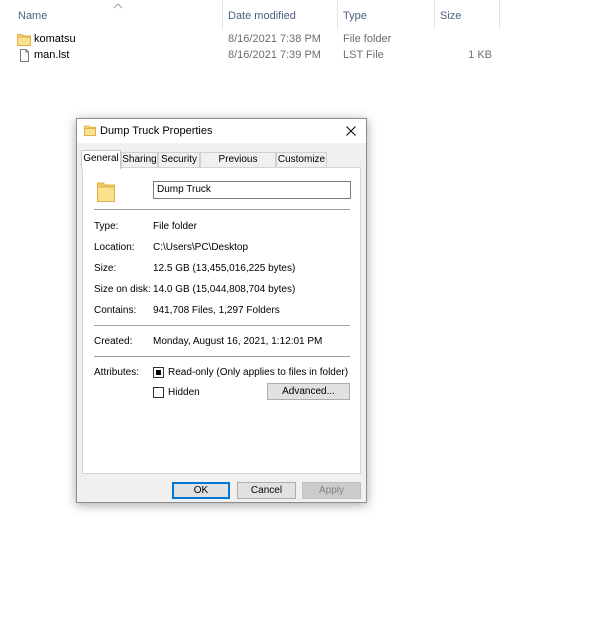 This screenshot has width=600, height=644. I want to click on tab-security: Security, so click(179, 160).